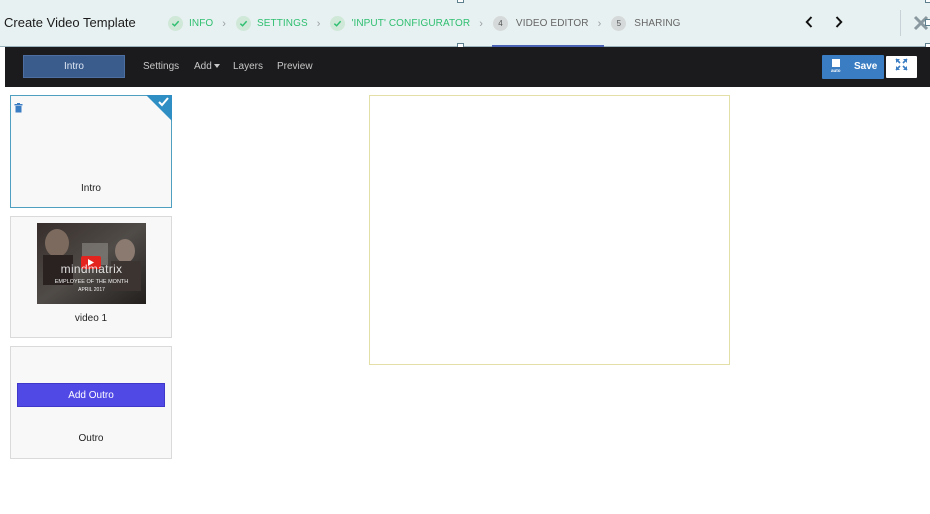  What do you see at coordinates (91, 269) in the screenshot?
I see `thumbnail-logo-text: mindmatrix` at bounding box center [91, 269].